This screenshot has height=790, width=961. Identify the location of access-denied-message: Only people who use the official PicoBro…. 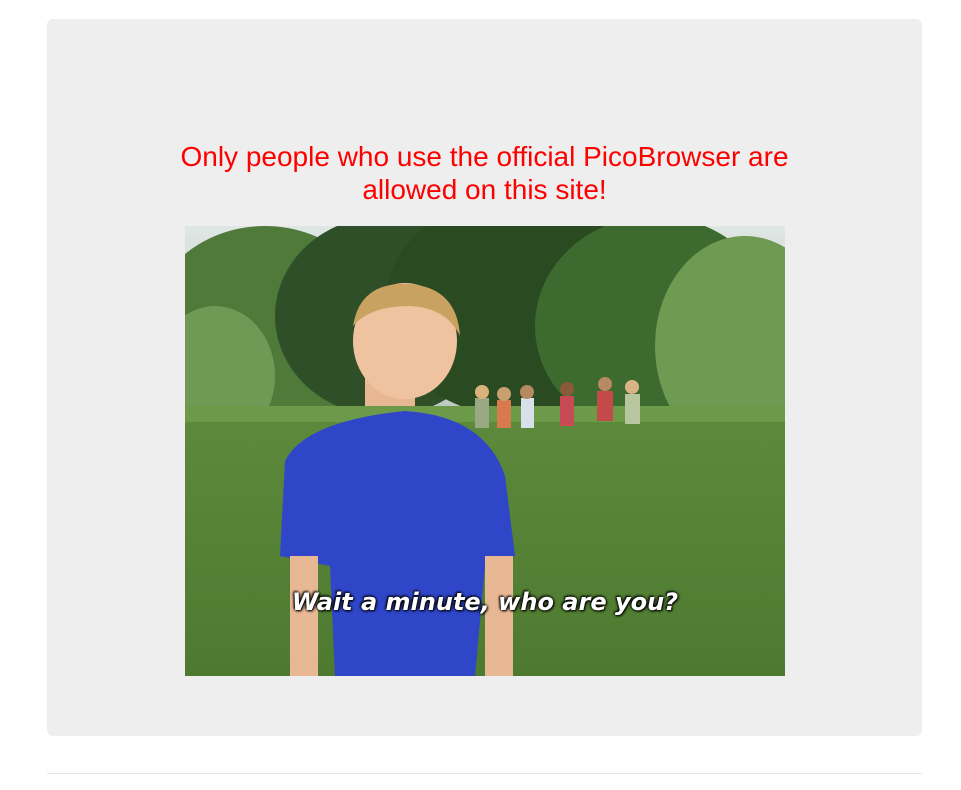
(484, 173).